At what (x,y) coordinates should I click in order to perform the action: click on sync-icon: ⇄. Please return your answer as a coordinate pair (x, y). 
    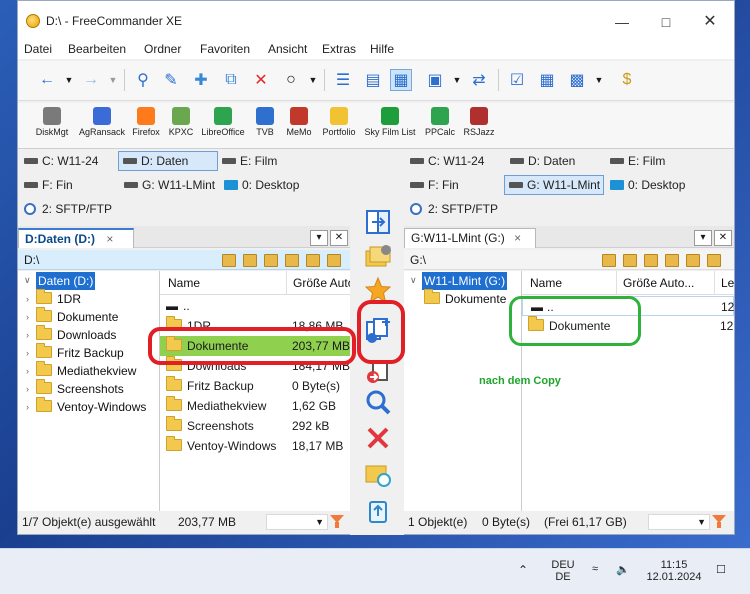
    Looking at the image, I should click on (479, 80).